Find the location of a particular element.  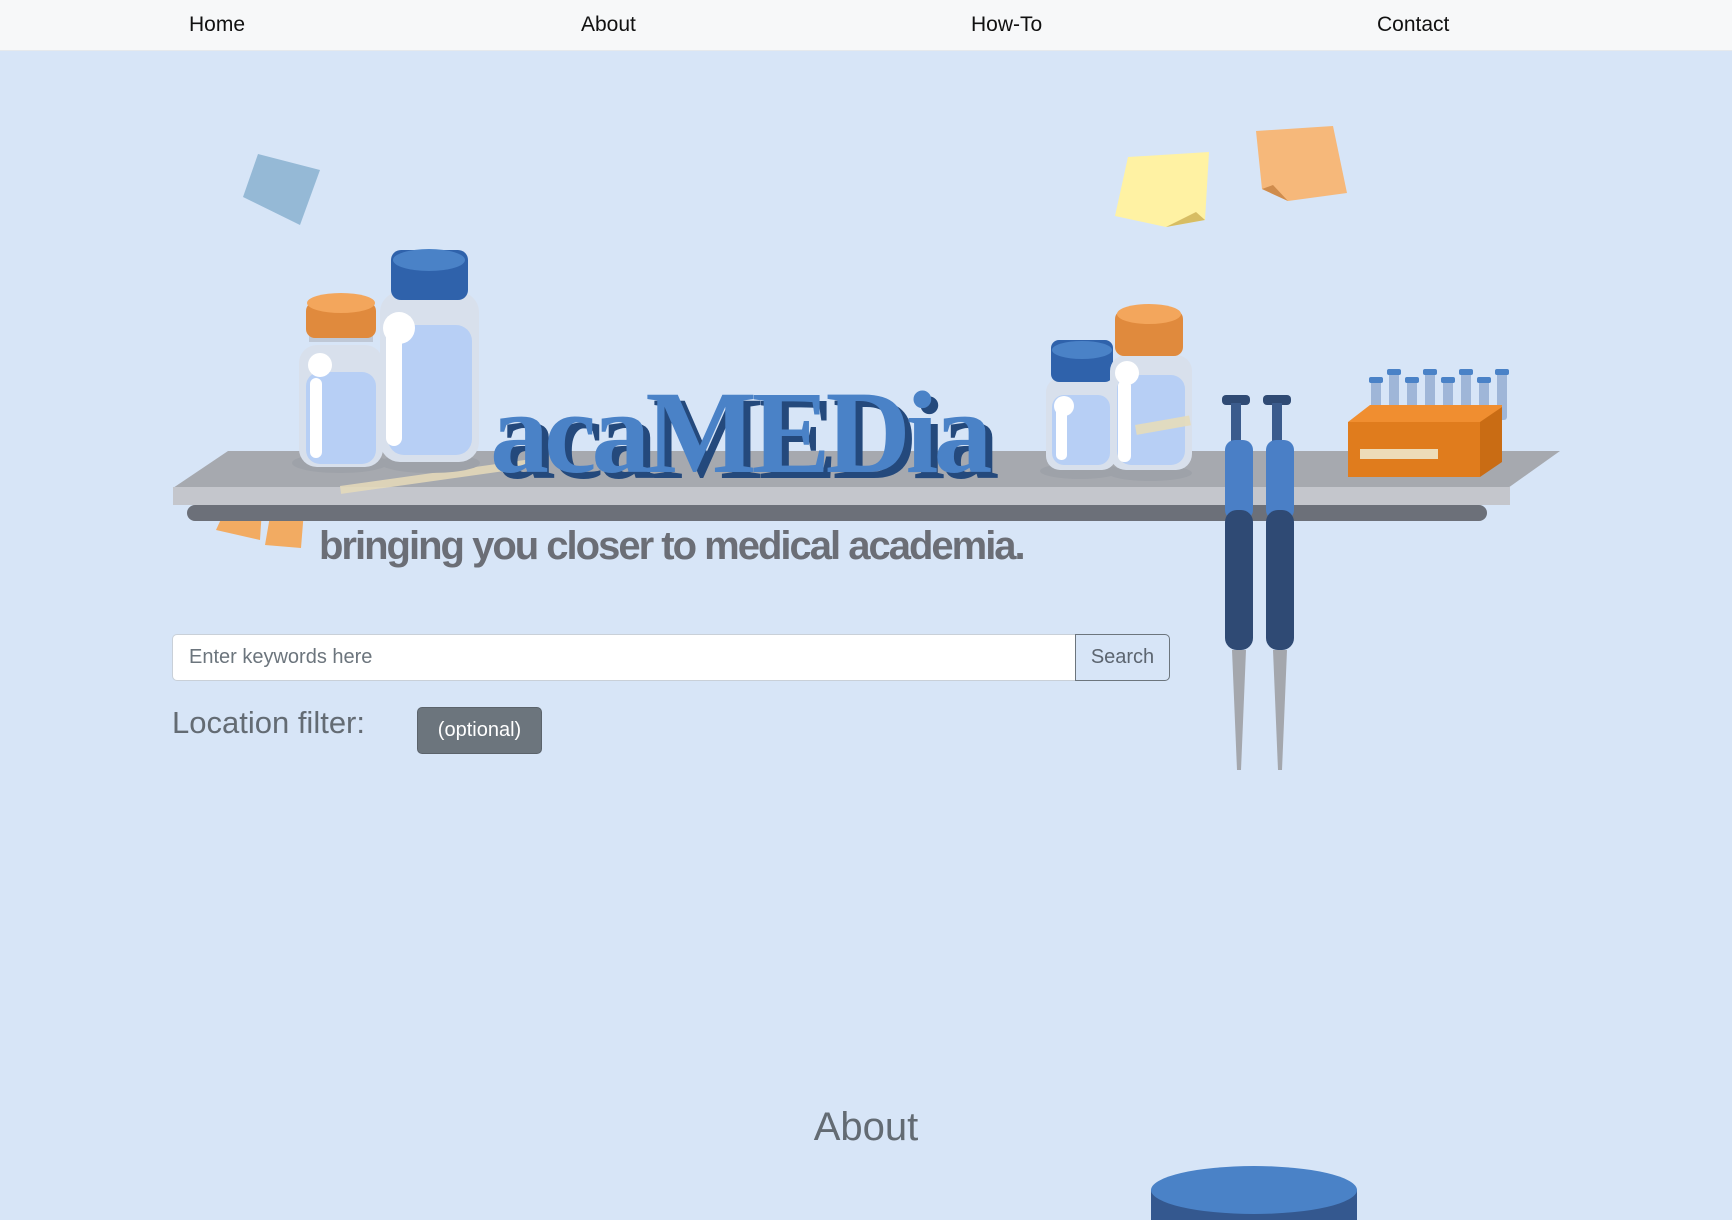

search-input is located at coordinates (623, 657).